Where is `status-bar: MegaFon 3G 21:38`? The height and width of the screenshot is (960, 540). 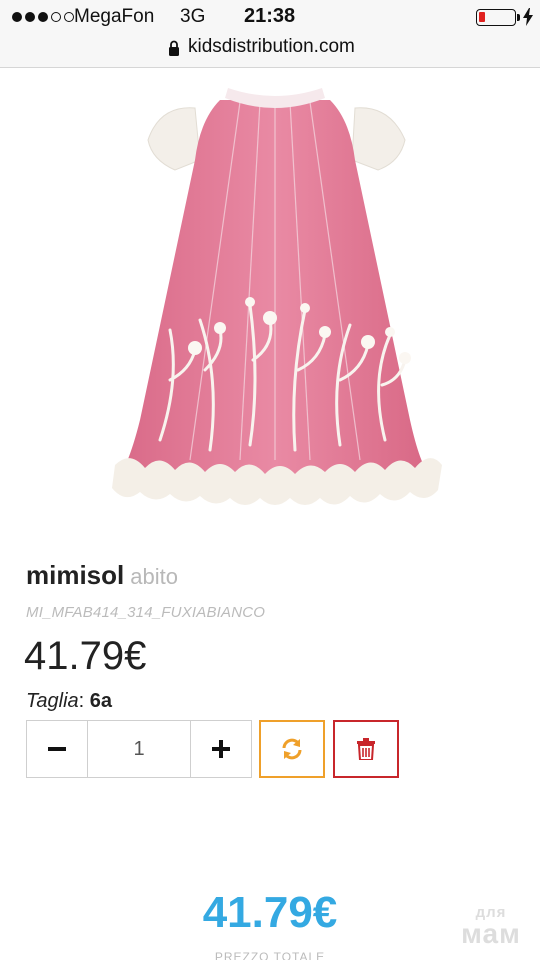
status-bar: MegaFon 3G 21:38 is located at coordinates (270, 17).